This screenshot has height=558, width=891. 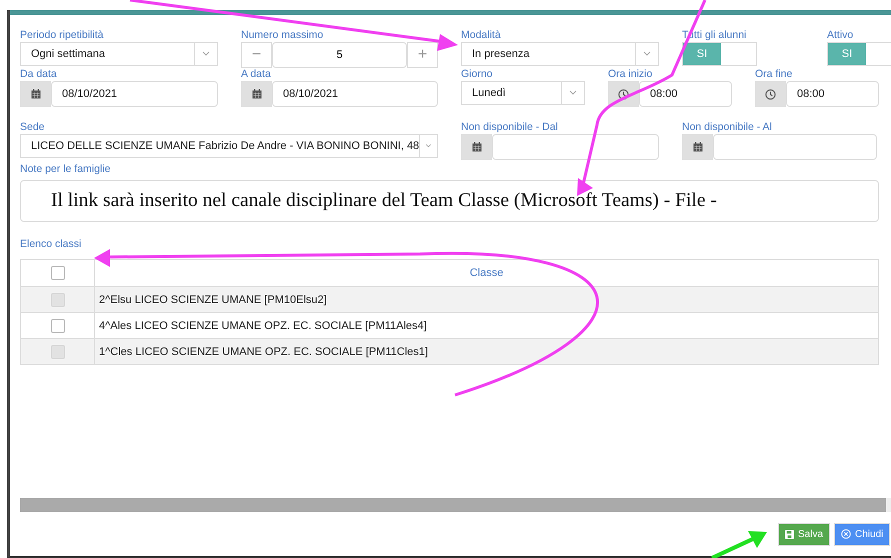 What do you see at coordinates (33, 127) in the screenshot?
I see `field-label: Sede` at bounding box center [33, 127].